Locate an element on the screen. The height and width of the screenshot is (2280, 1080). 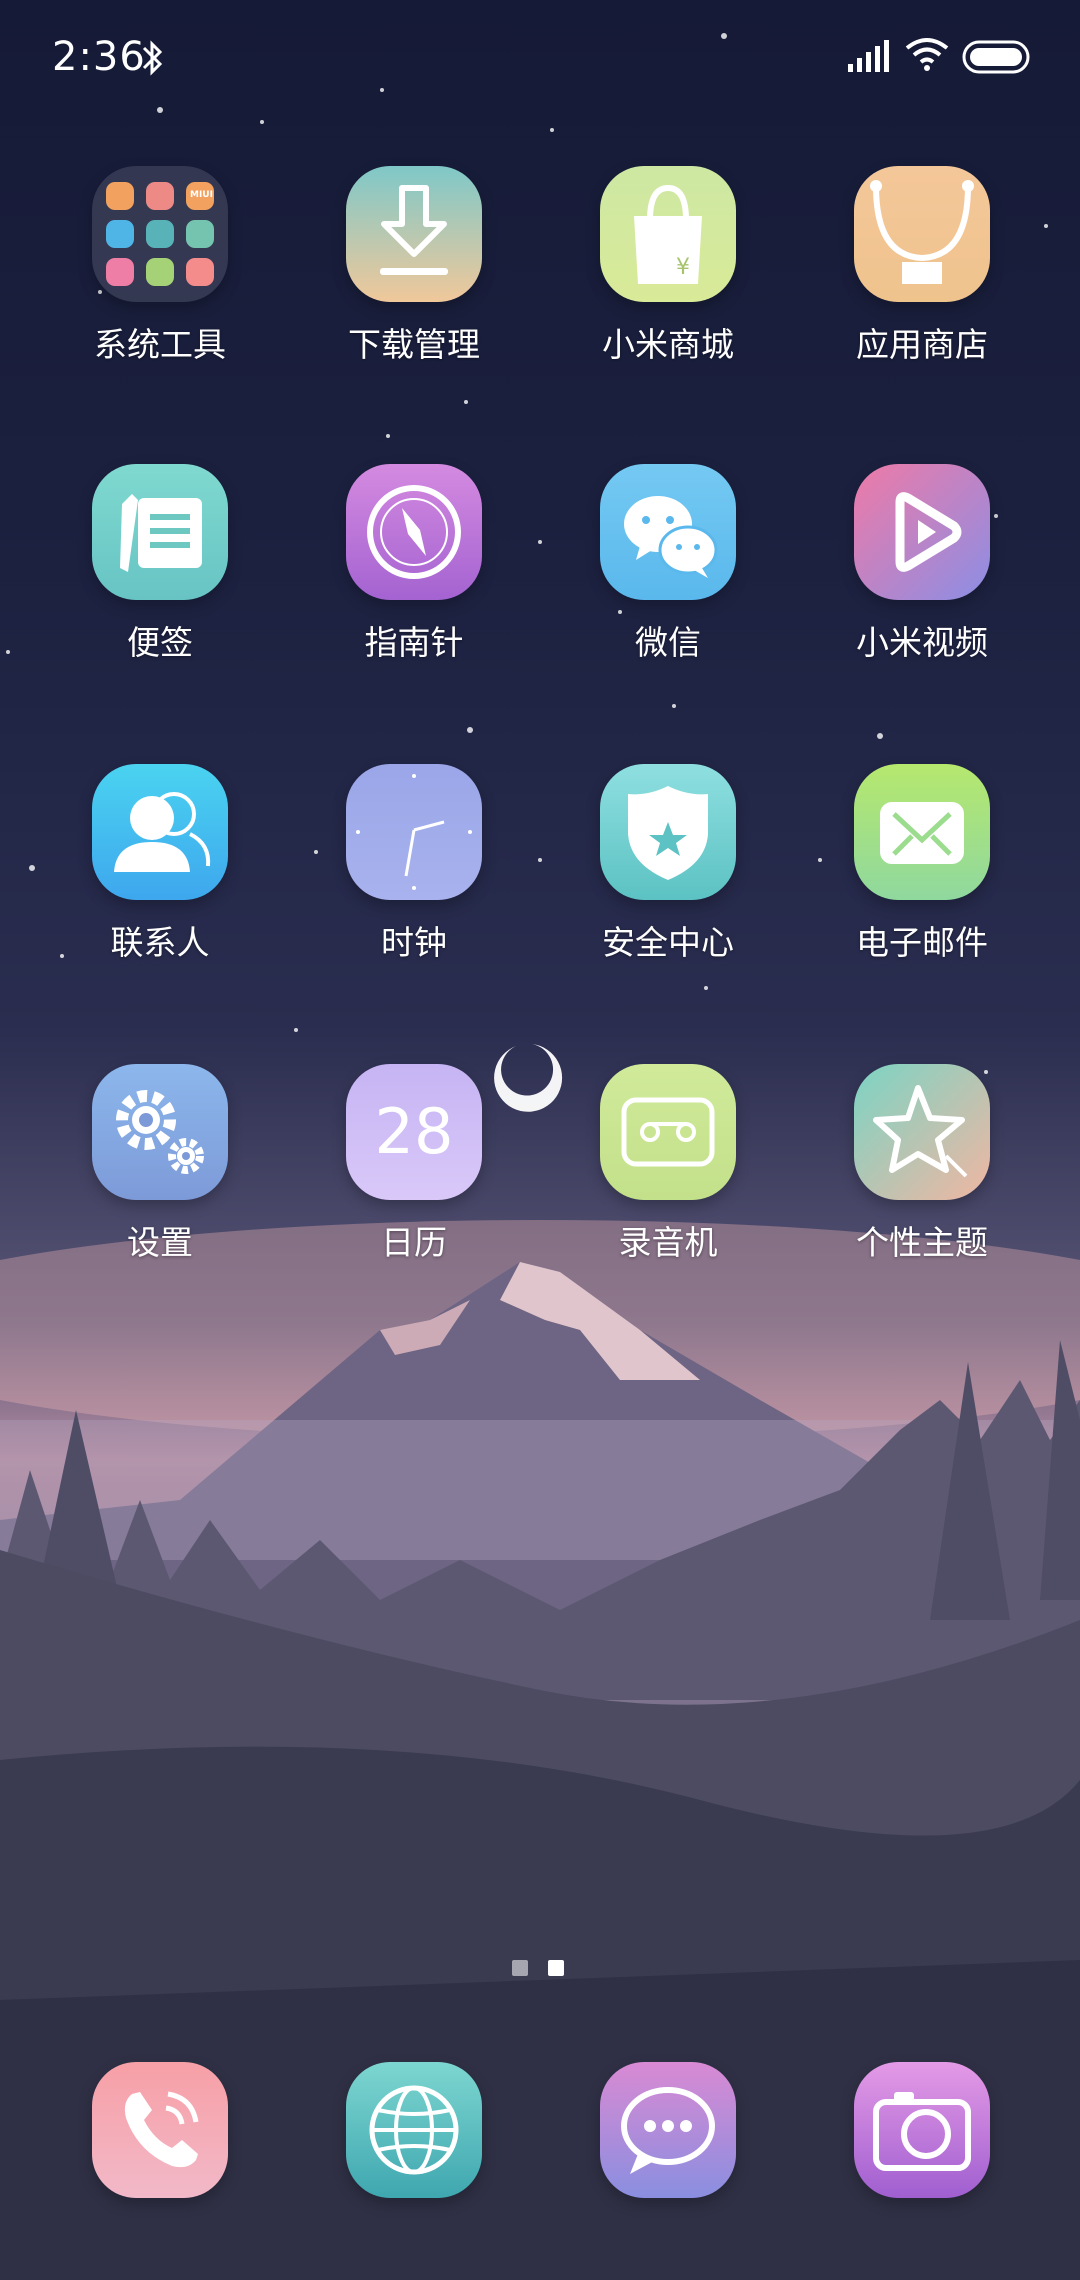
app-app-store: 应用商店 is located at coordinates (922, 266).